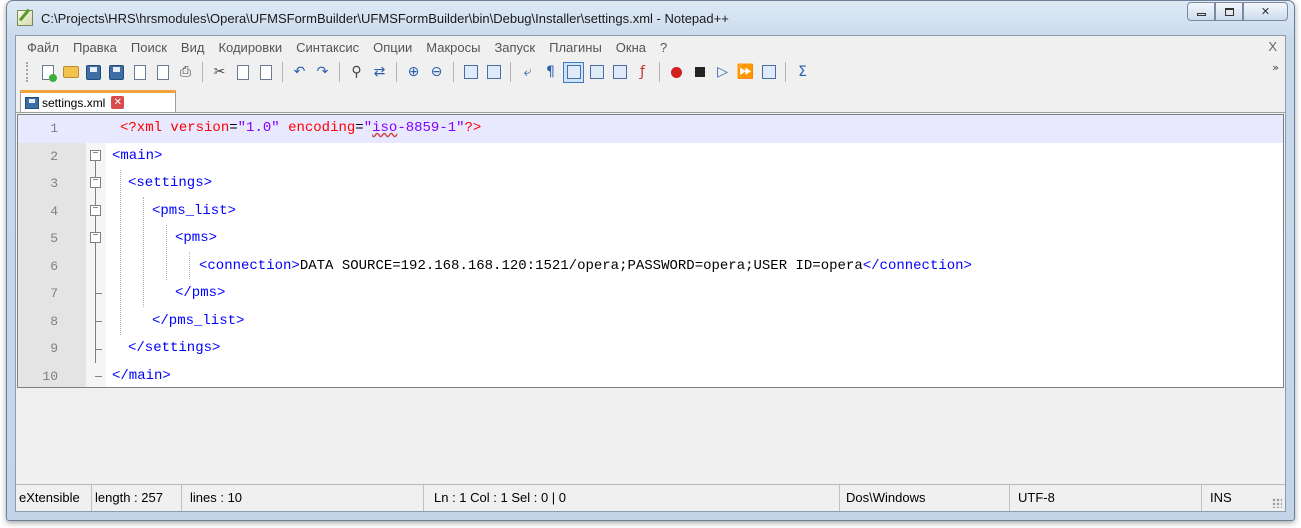 The image size is (1301, 528). Describe the element at coordinates (98, 101) in the screenshot. I see `tab-settings-xml: settings.xml ✕` at that location.